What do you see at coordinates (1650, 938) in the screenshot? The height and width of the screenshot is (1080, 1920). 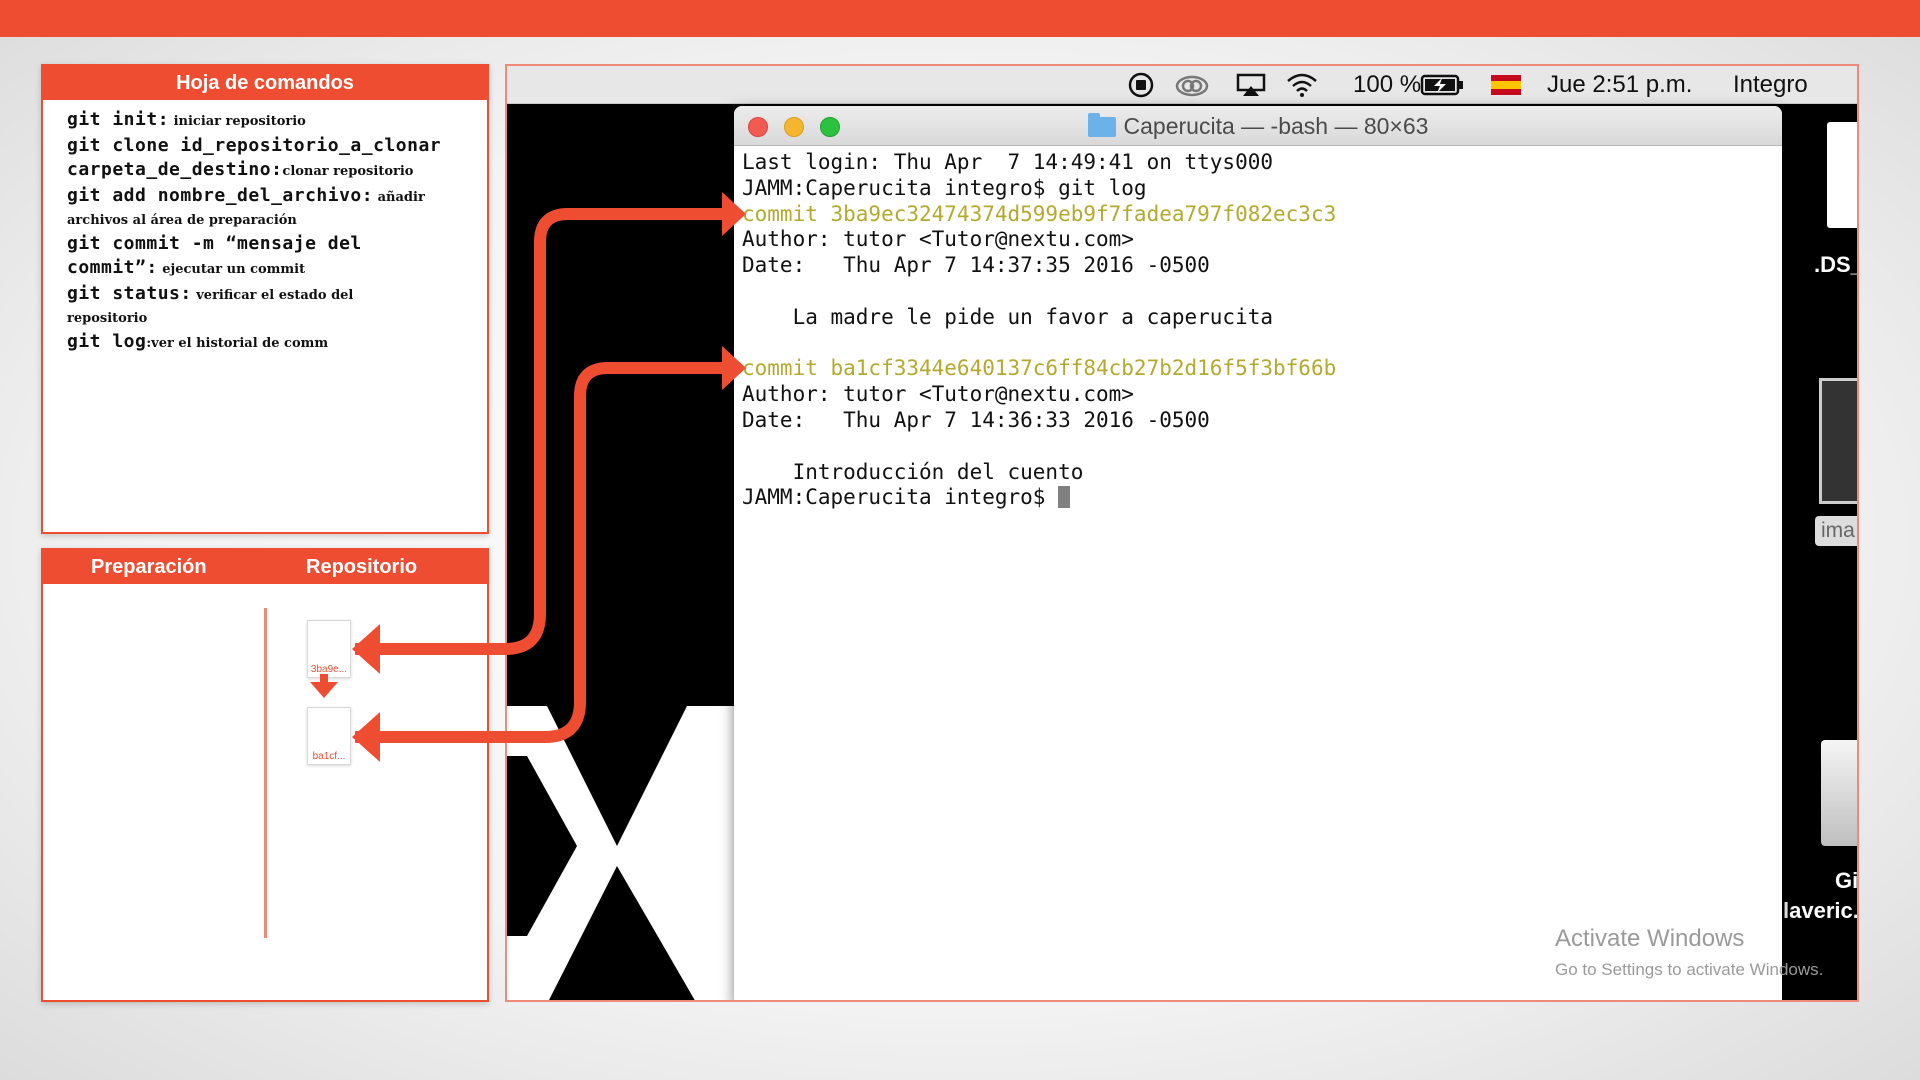 I see `activate-windows-title: Activate Windows` at bounding box center [1650, 938].